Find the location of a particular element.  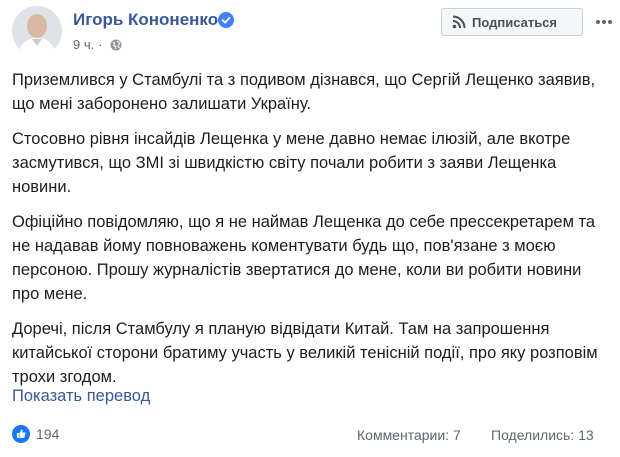

avatar is located at coordinates (37, 31).